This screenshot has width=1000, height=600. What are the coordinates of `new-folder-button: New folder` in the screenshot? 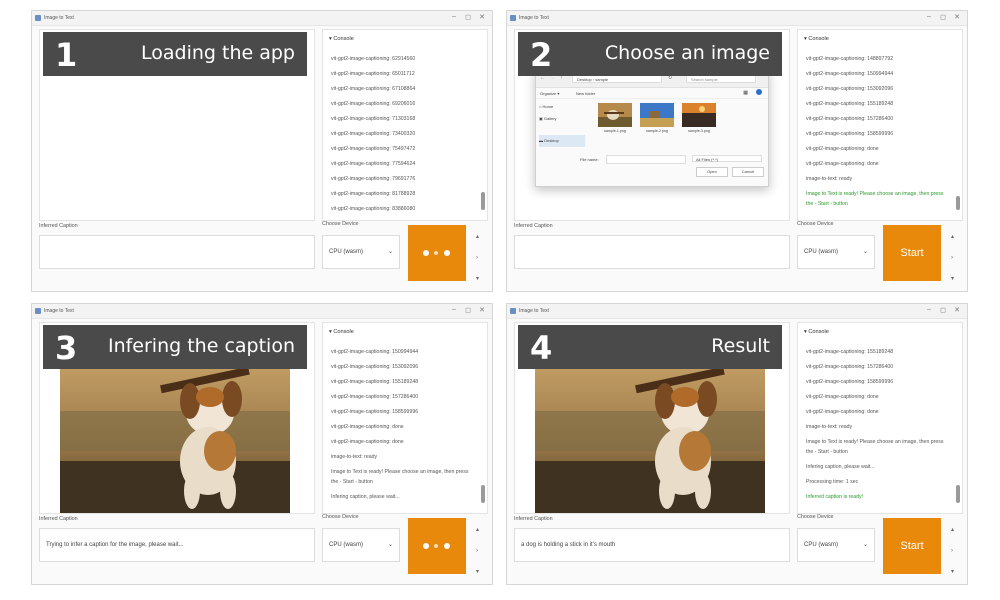 It's located at (585, 93).